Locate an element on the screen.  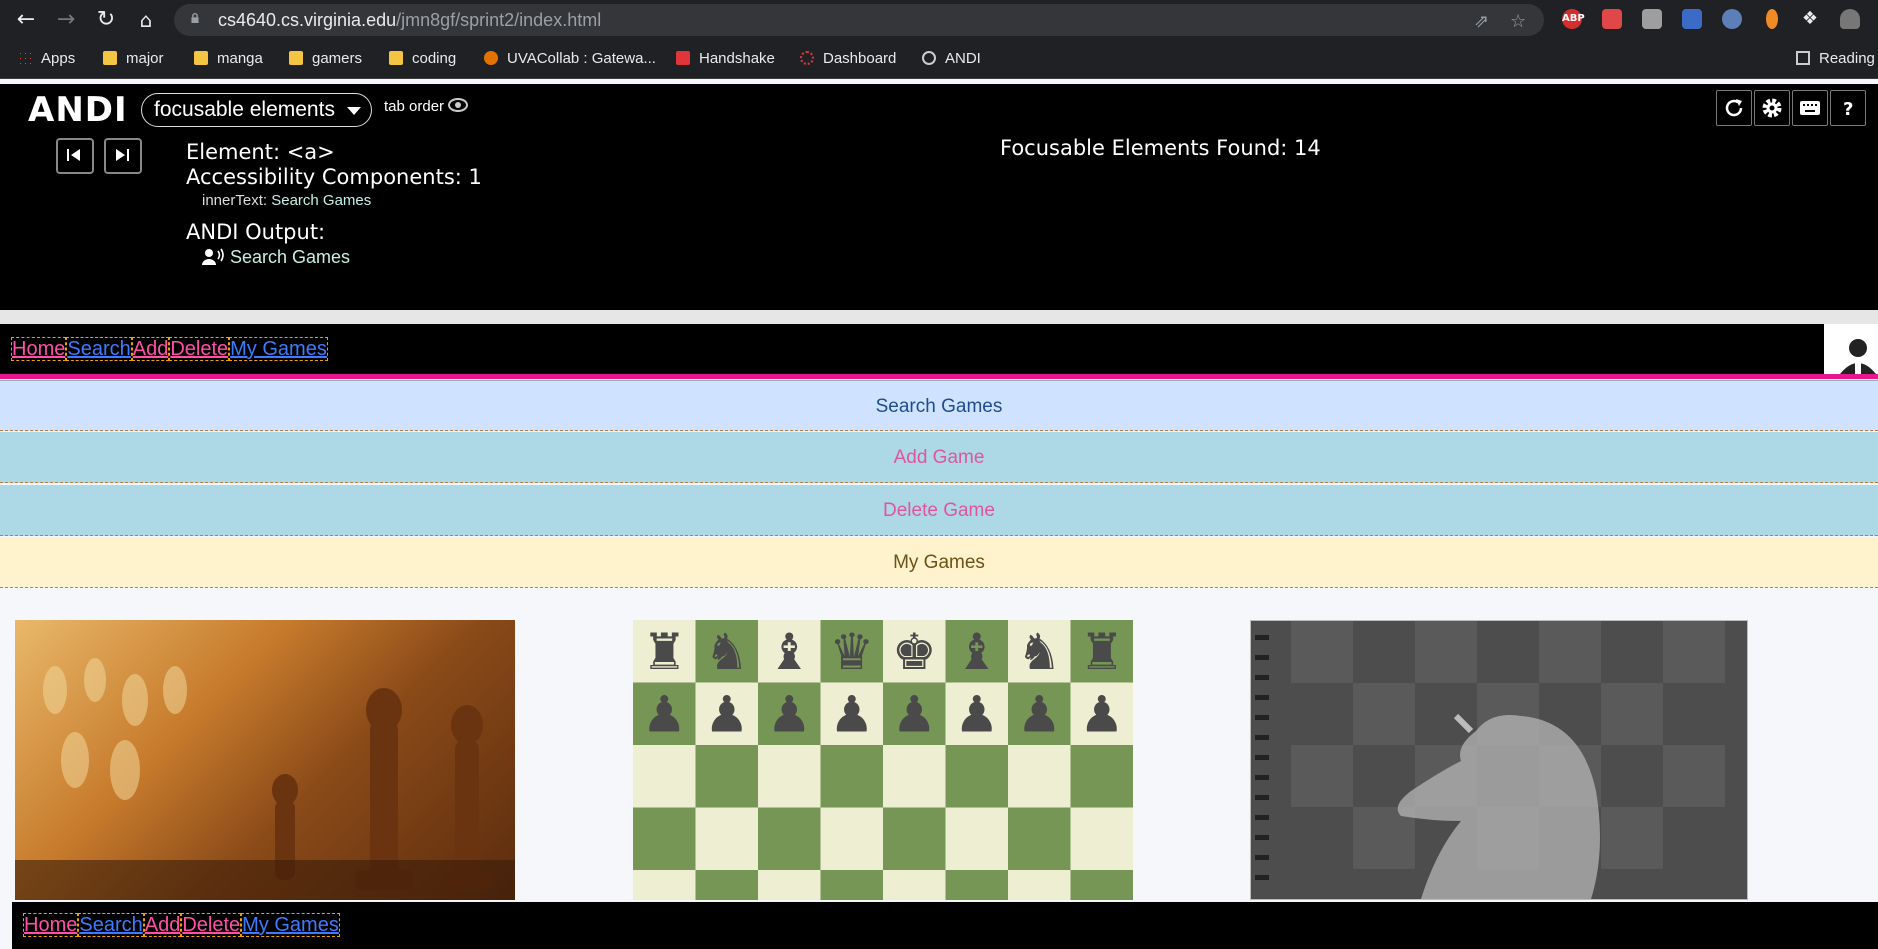
bottom-nav: Home Search Add Delete My Games is located at coordinates (945, 925).